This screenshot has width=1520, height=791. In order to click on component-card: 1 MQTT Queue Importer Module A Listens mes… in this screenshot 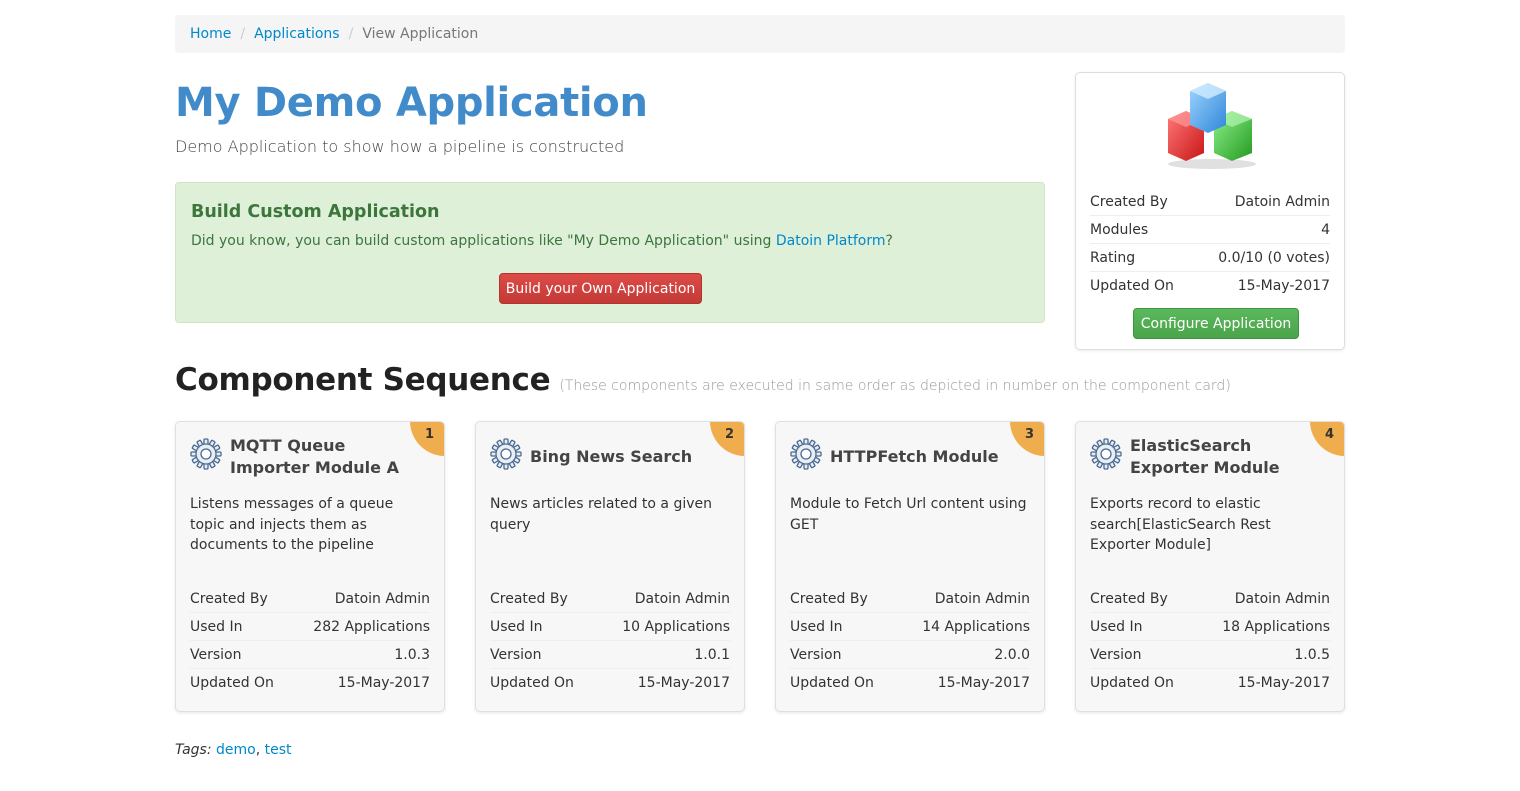, I will do `click(310, 566)`.